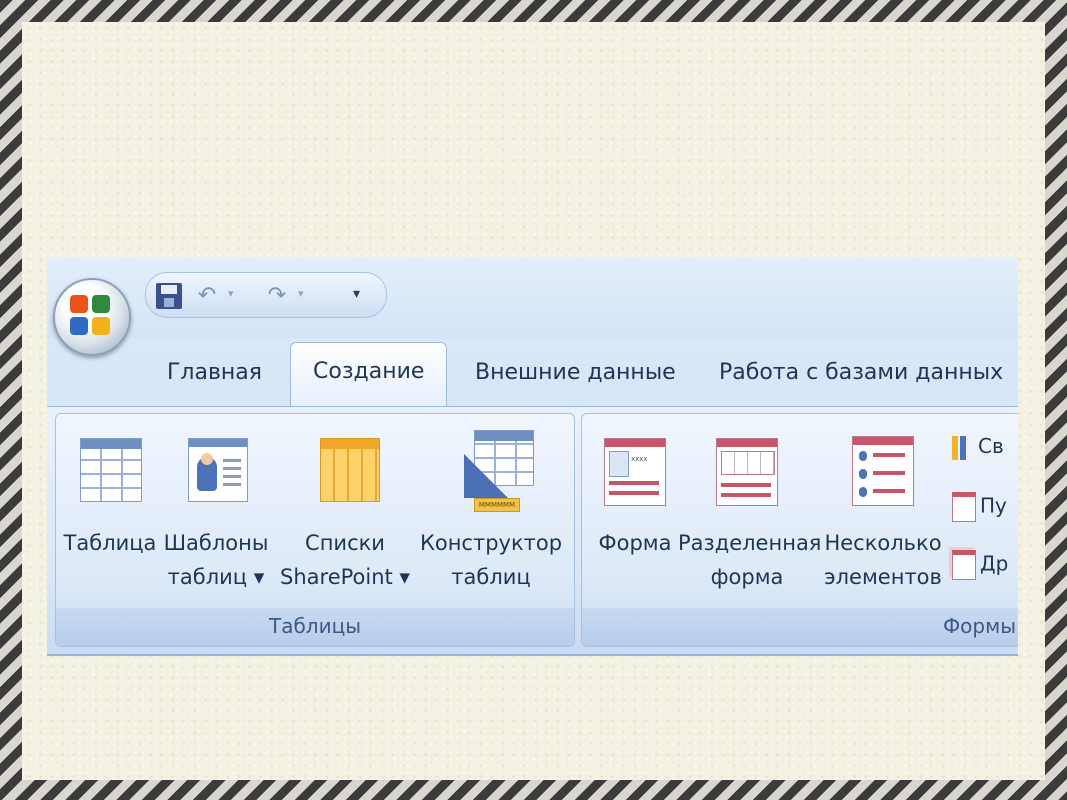 The width and height of the screenshot is (1067, 800). Describe the element at coordinates (231, 293) in the screenshot. I see `undo-dropdown-icon: ▾` at that location.